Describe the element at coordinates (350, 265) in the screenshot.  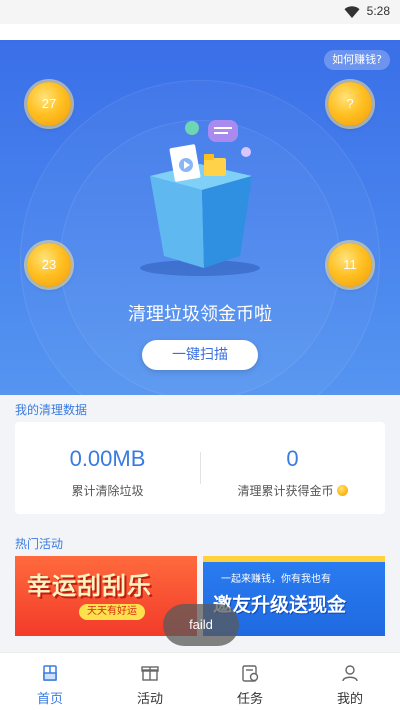
I see `floating-coin: 11` at that location.